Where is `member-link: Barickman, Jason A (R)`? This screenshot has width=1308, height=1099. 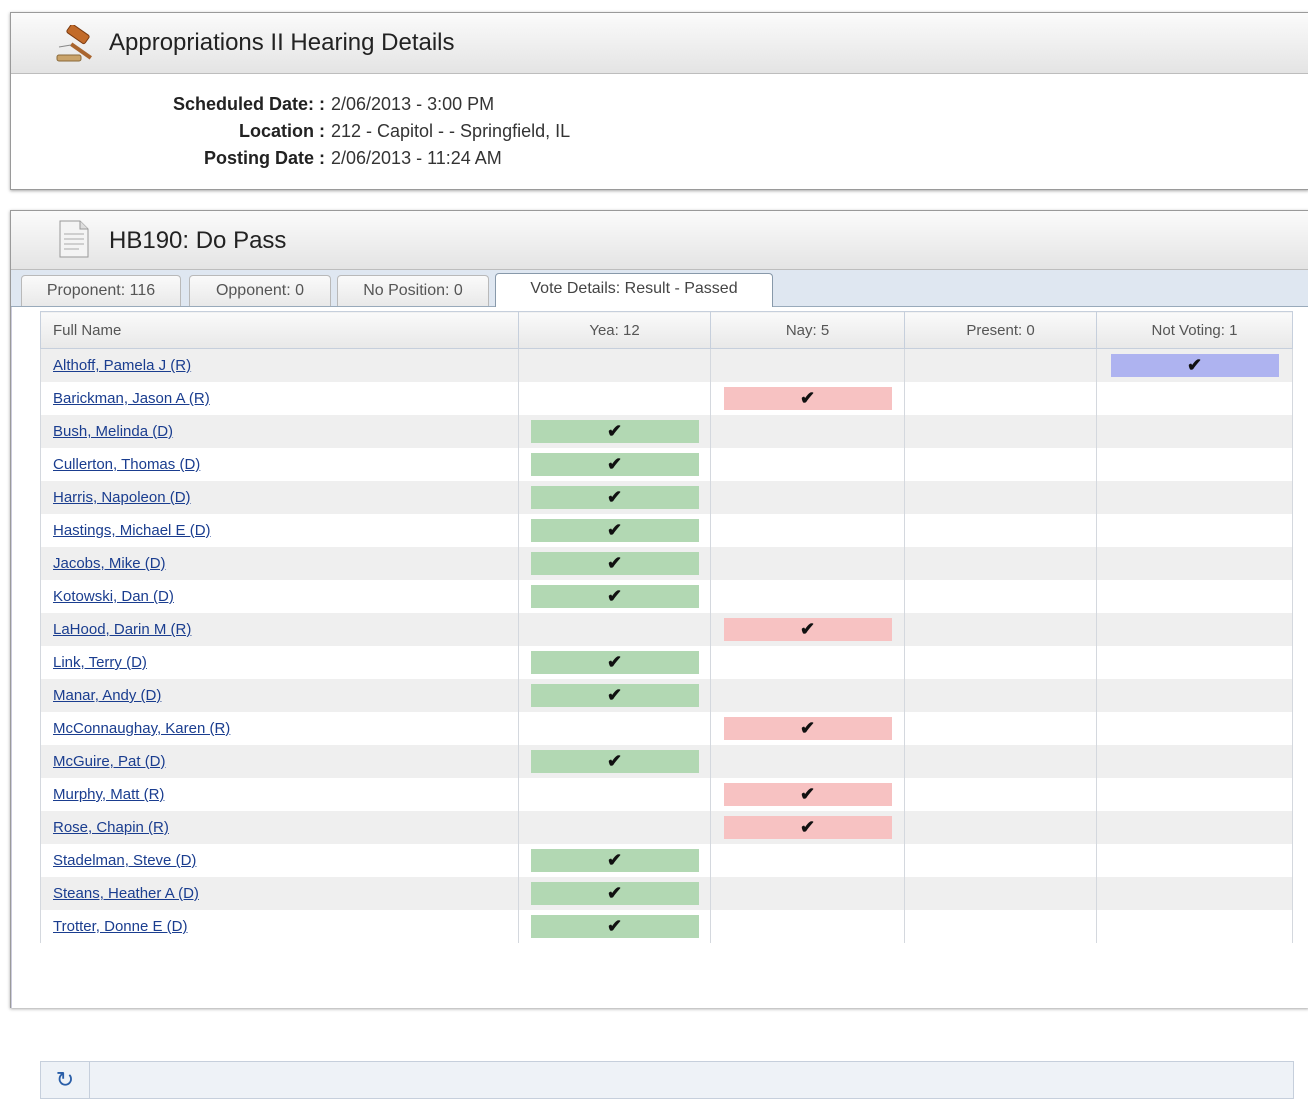 member-link: Barickman, Jason A (R) is located at coordinates (131, 398).